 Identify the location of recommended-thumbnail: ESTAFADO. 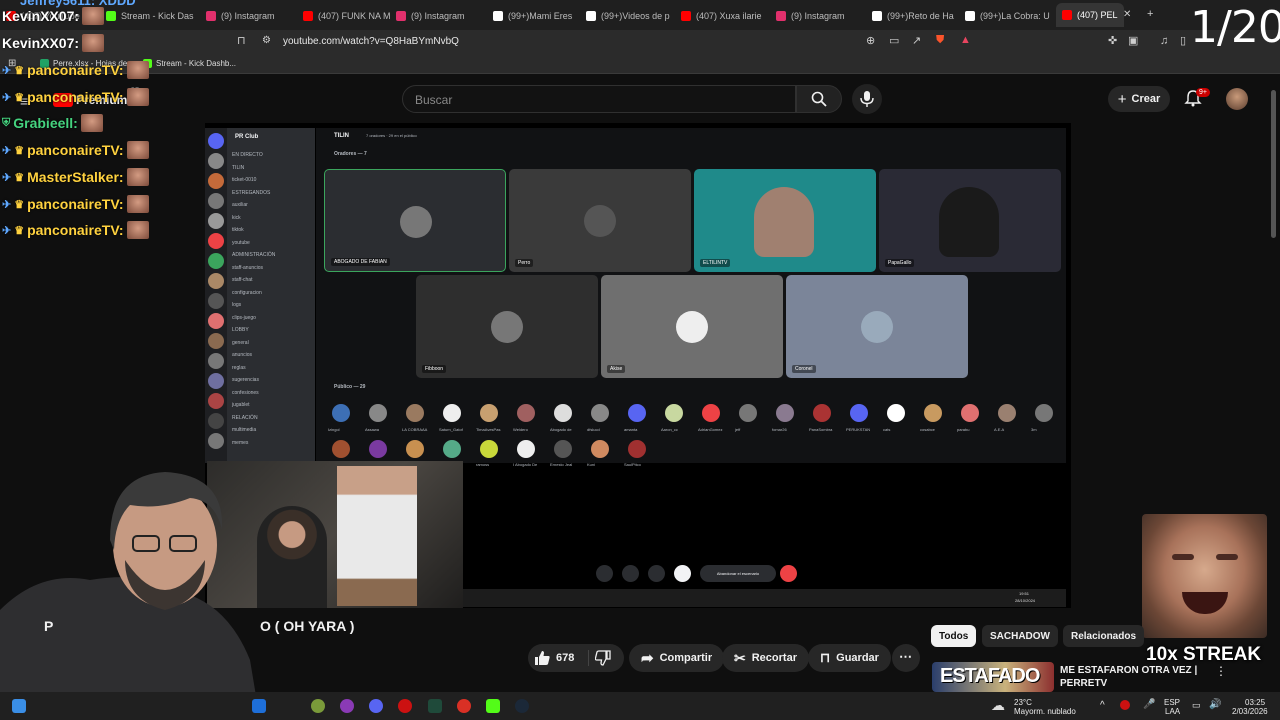
(993, 677).